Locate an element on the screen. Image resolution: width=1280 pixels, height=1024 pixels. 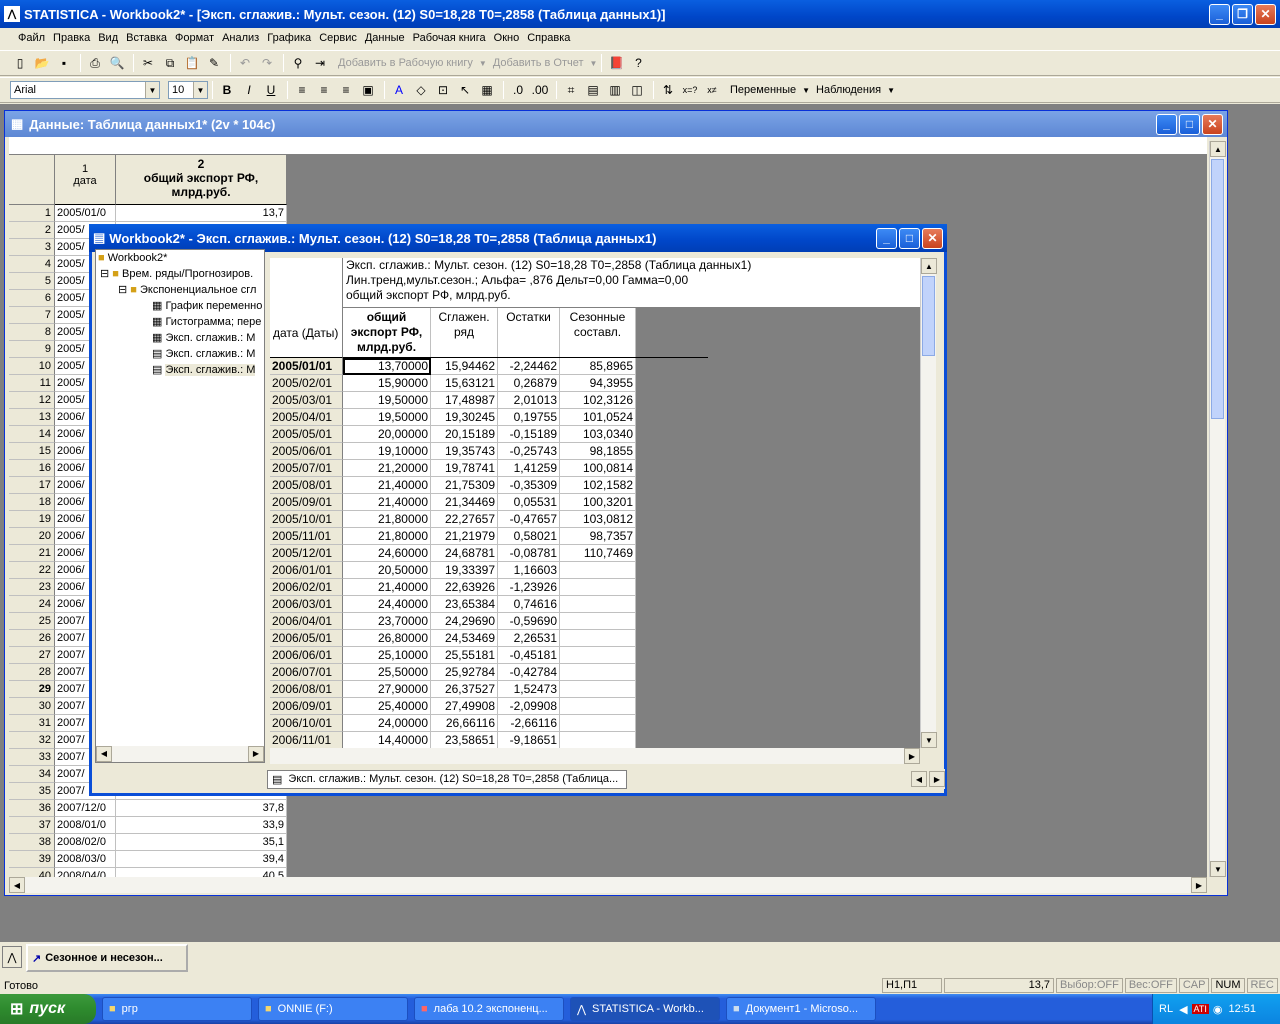
residual-cell: -0,08781 is located at coordinates (529, 553).